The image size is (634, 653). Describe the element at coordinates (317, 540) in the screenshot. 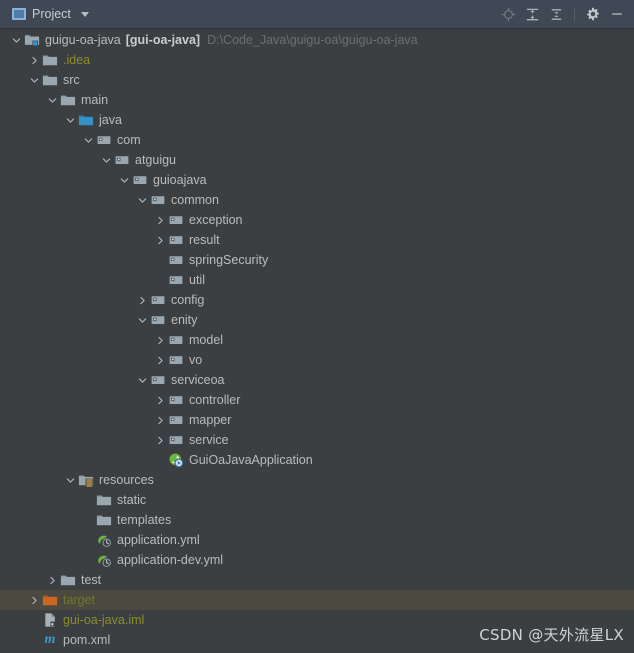

I see `tree-row: application.yml` at that location.